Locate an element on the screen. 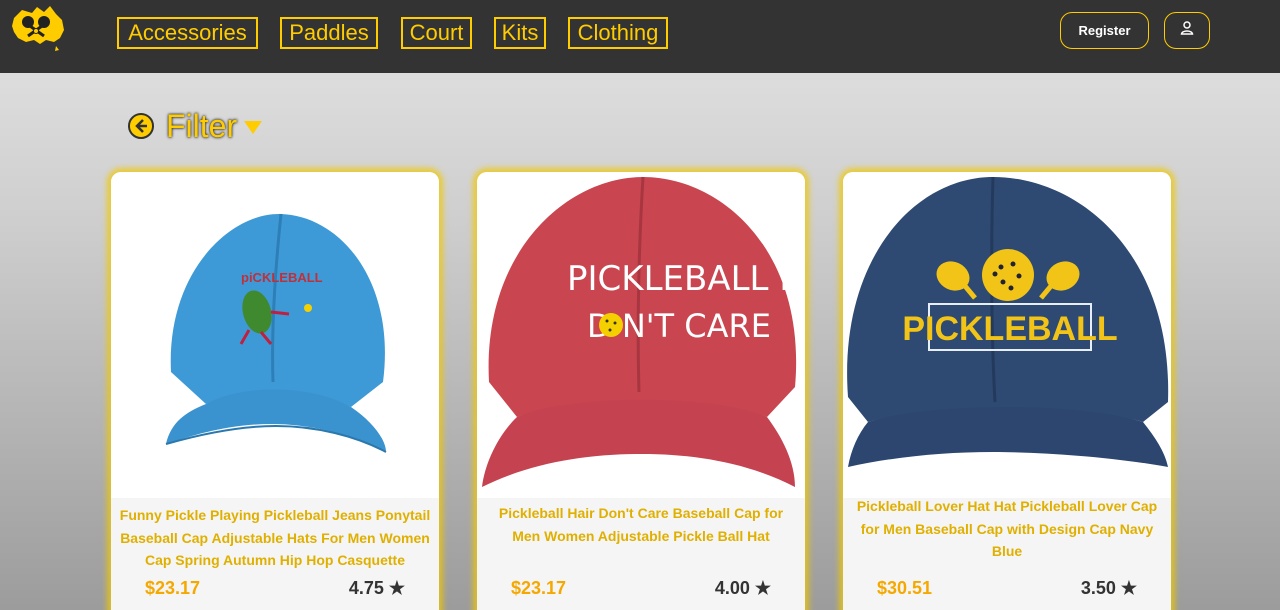 The width and height of the screenshot is (1280, 610). circle-arrow-icon is located at coordinates (141, 126).